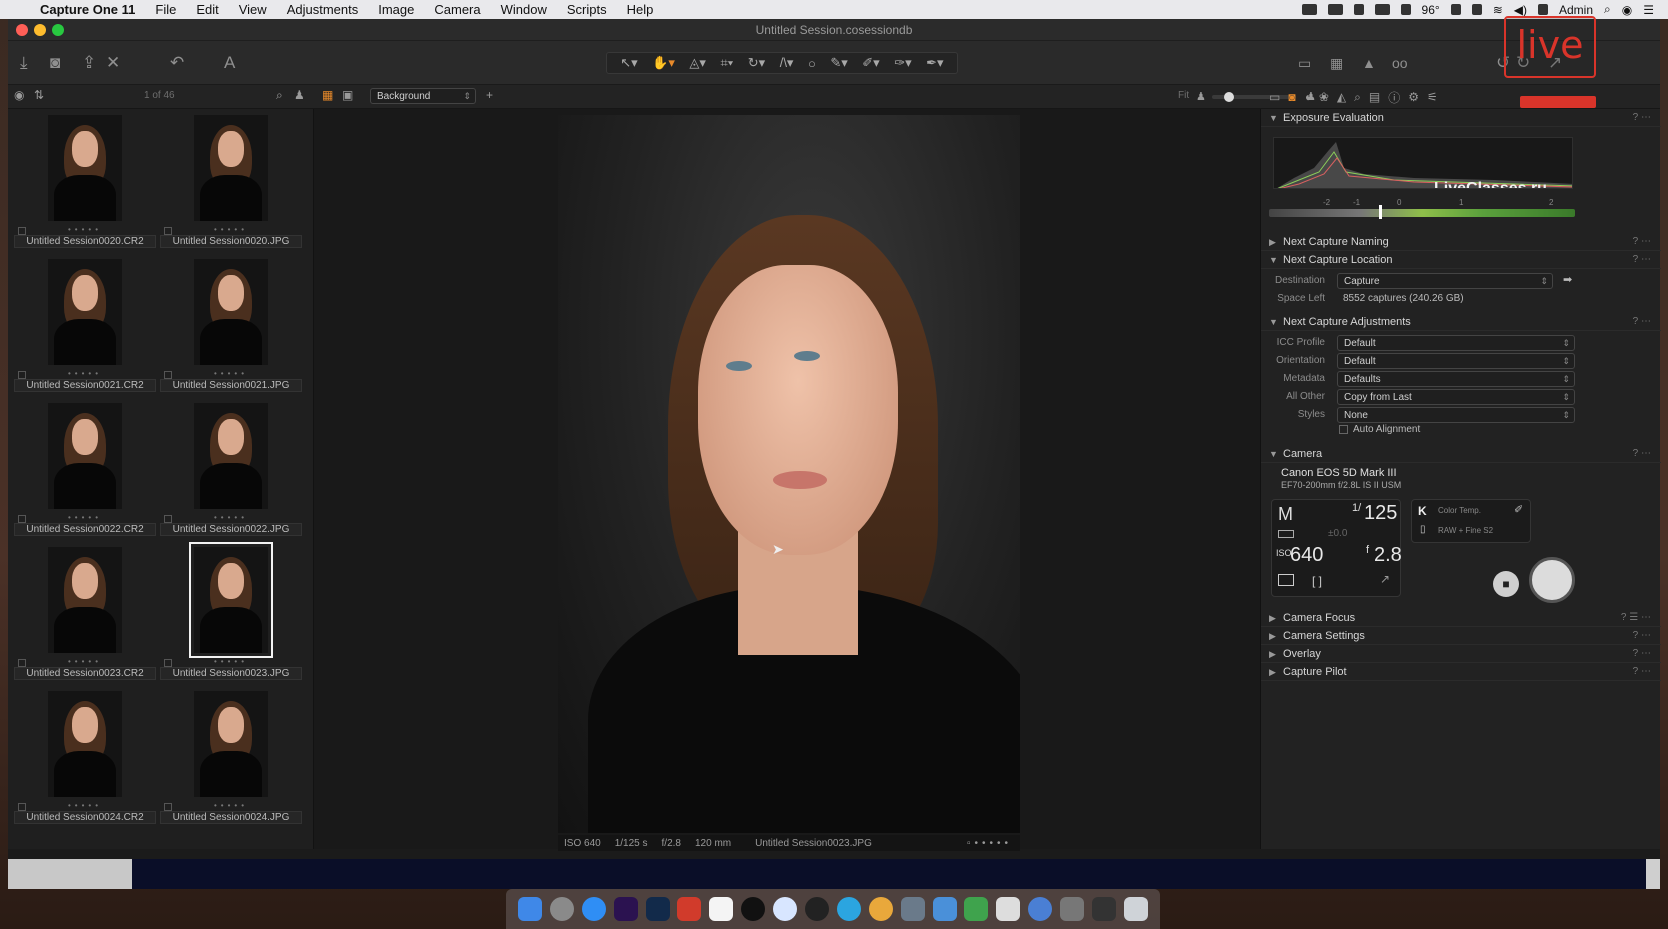 Image resolution: width=1668 pixels, height=929 pixels. I want to click on red-app-icon, so click(689, 909).